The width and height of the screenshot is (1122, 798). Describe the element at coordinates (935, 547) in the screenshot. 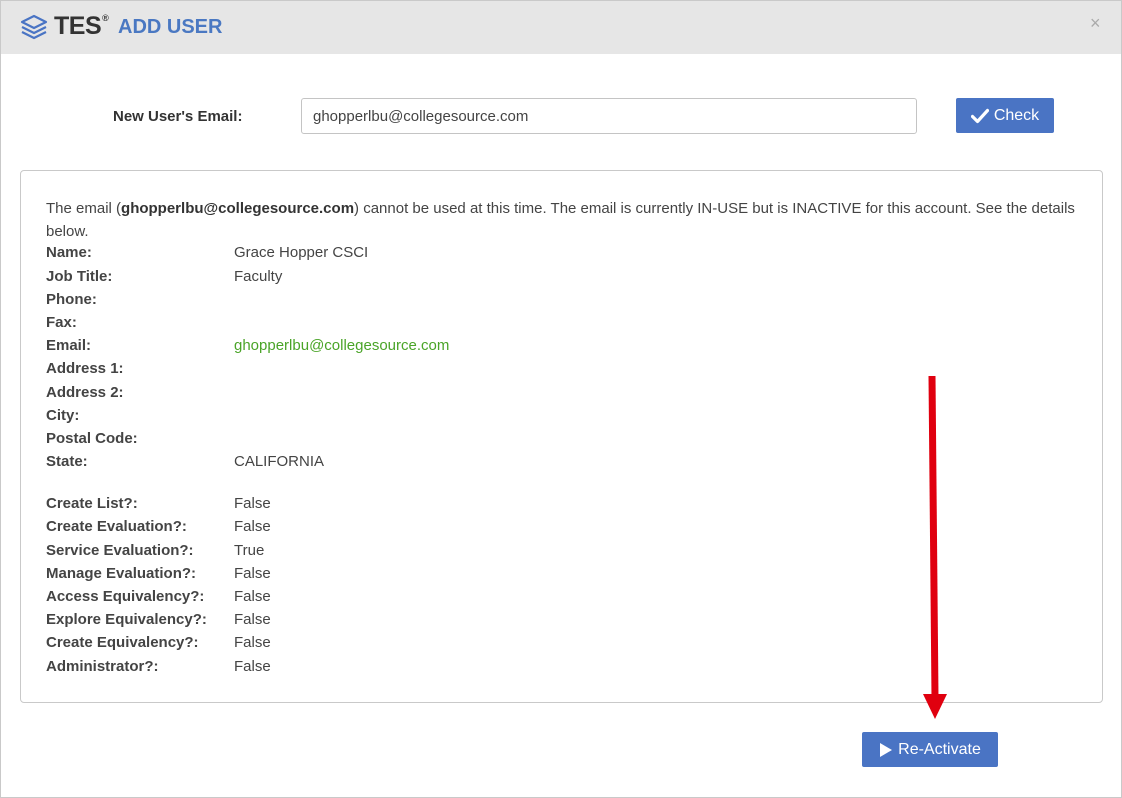

I see `annotation-arrow-icon` at that location.